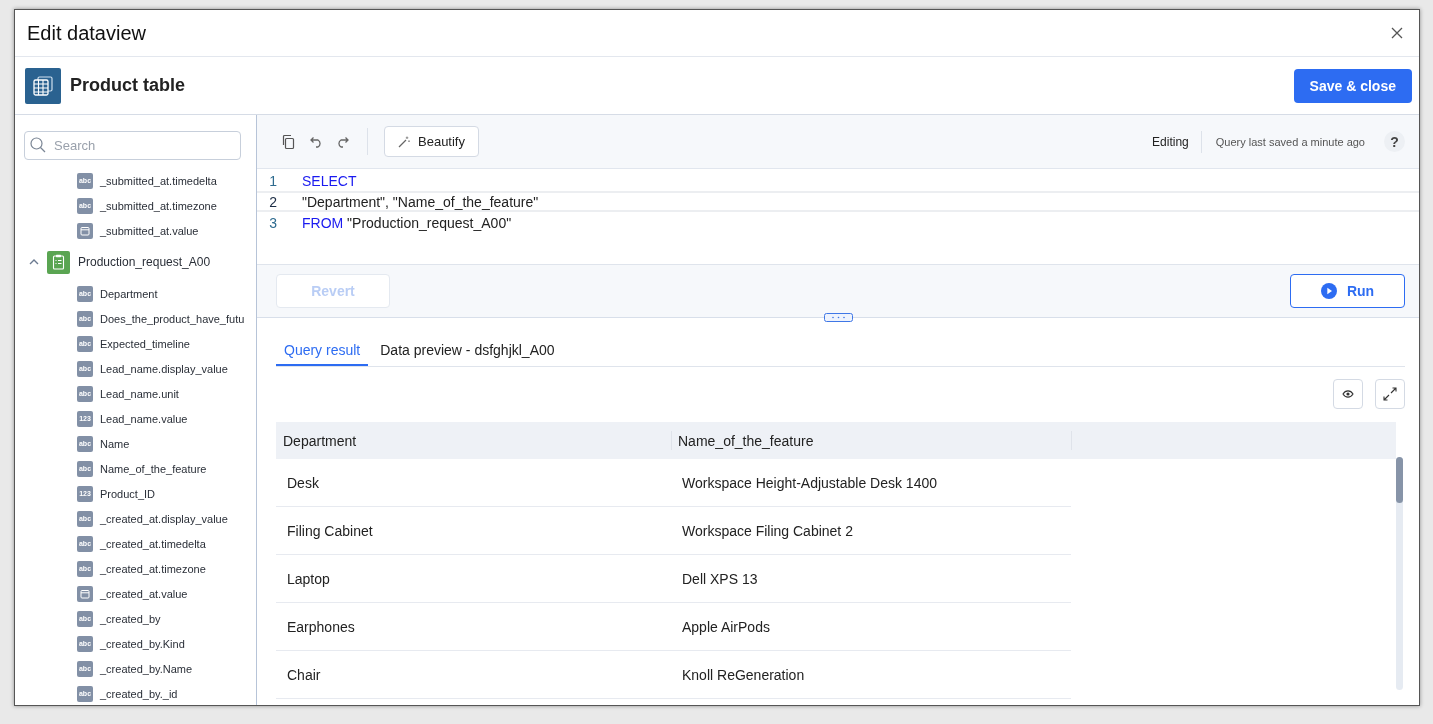  I want to click on column-header: Name_of_the_feature, so click(871, 440).